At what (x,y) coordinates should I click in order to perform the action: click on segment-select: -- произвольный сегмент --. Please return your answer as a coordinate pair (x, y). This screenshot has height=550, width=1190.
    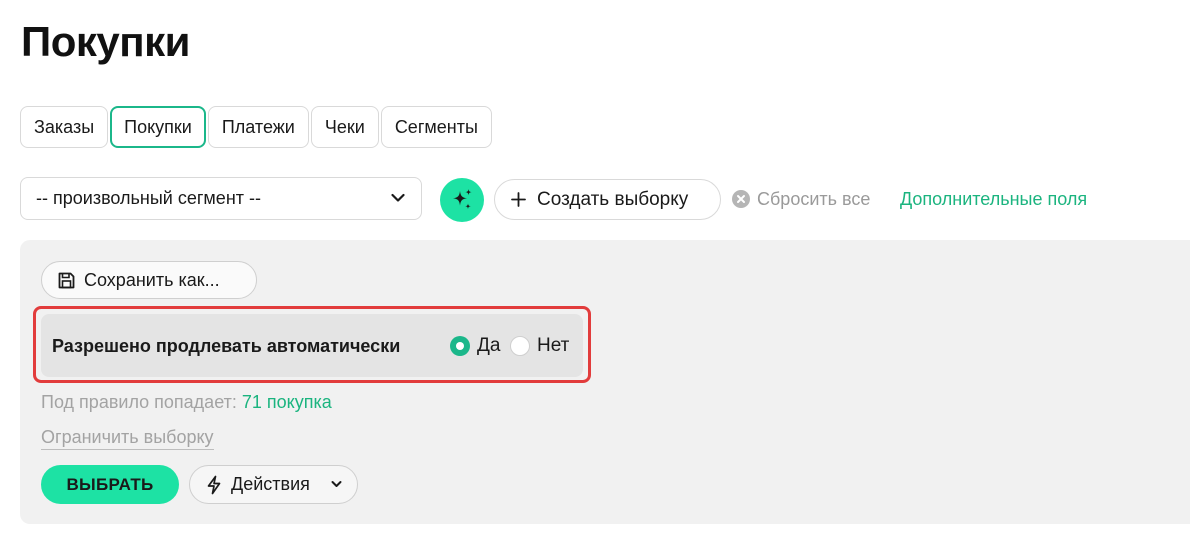
    Looking at the image, I should click on (221, 198).